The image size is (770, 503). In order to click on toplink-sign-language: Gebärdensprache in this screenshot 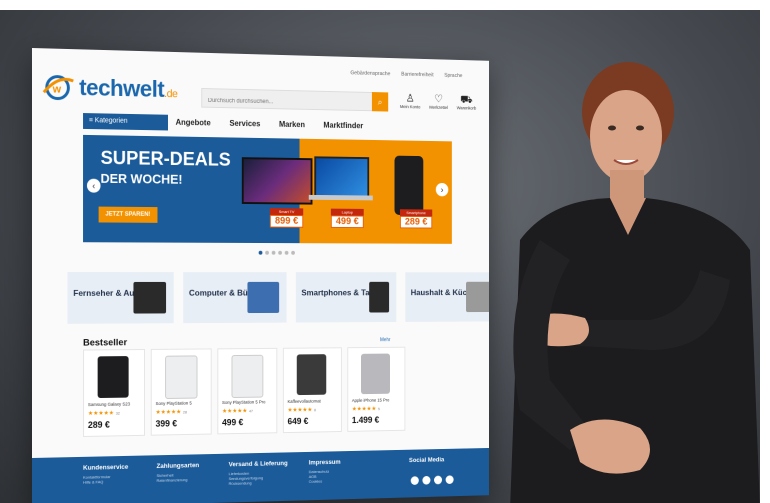, I will do `click(370, 73)`.